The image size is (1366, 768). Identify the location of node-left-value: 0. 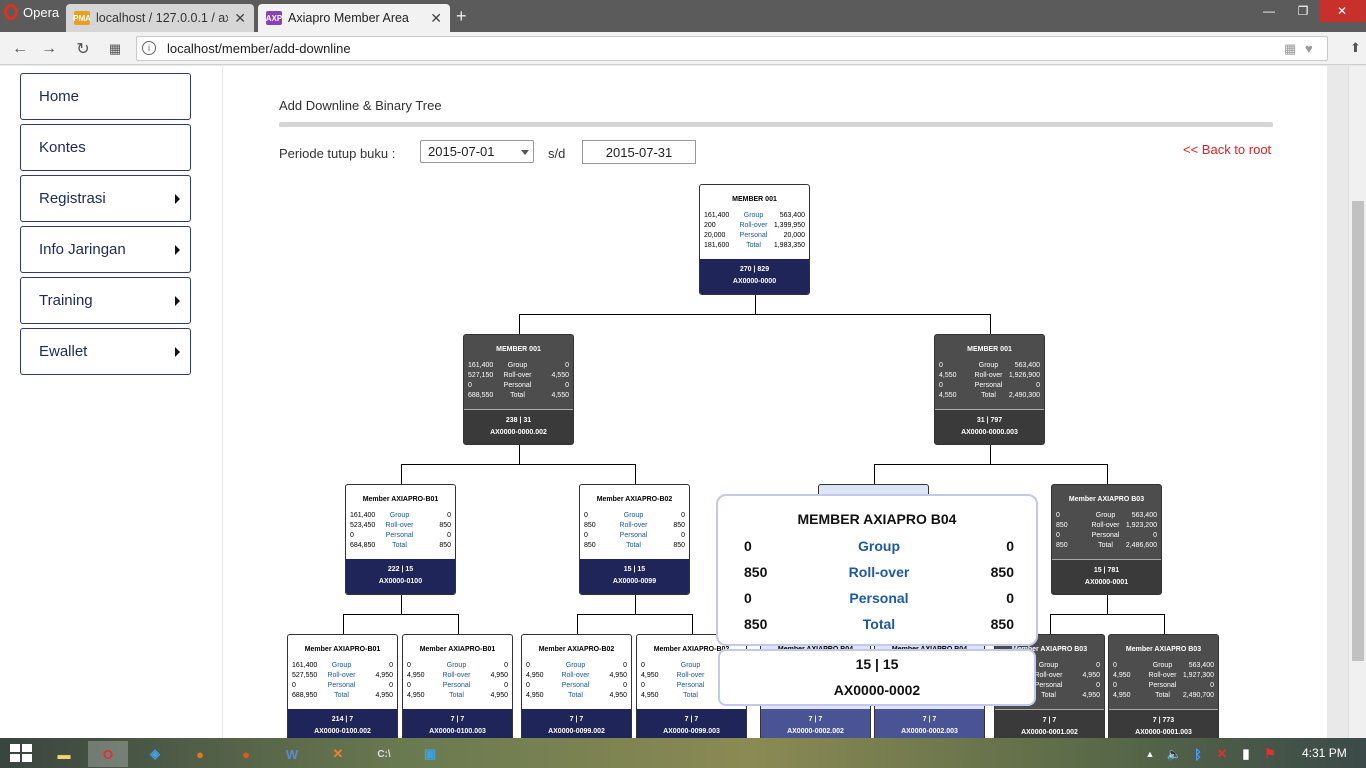
(1115, 665).